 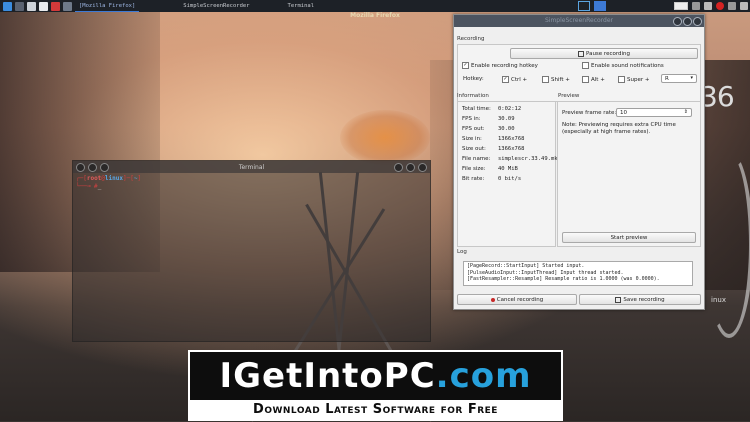 I want to click on desktop-icon, so click(x=19, y=6).